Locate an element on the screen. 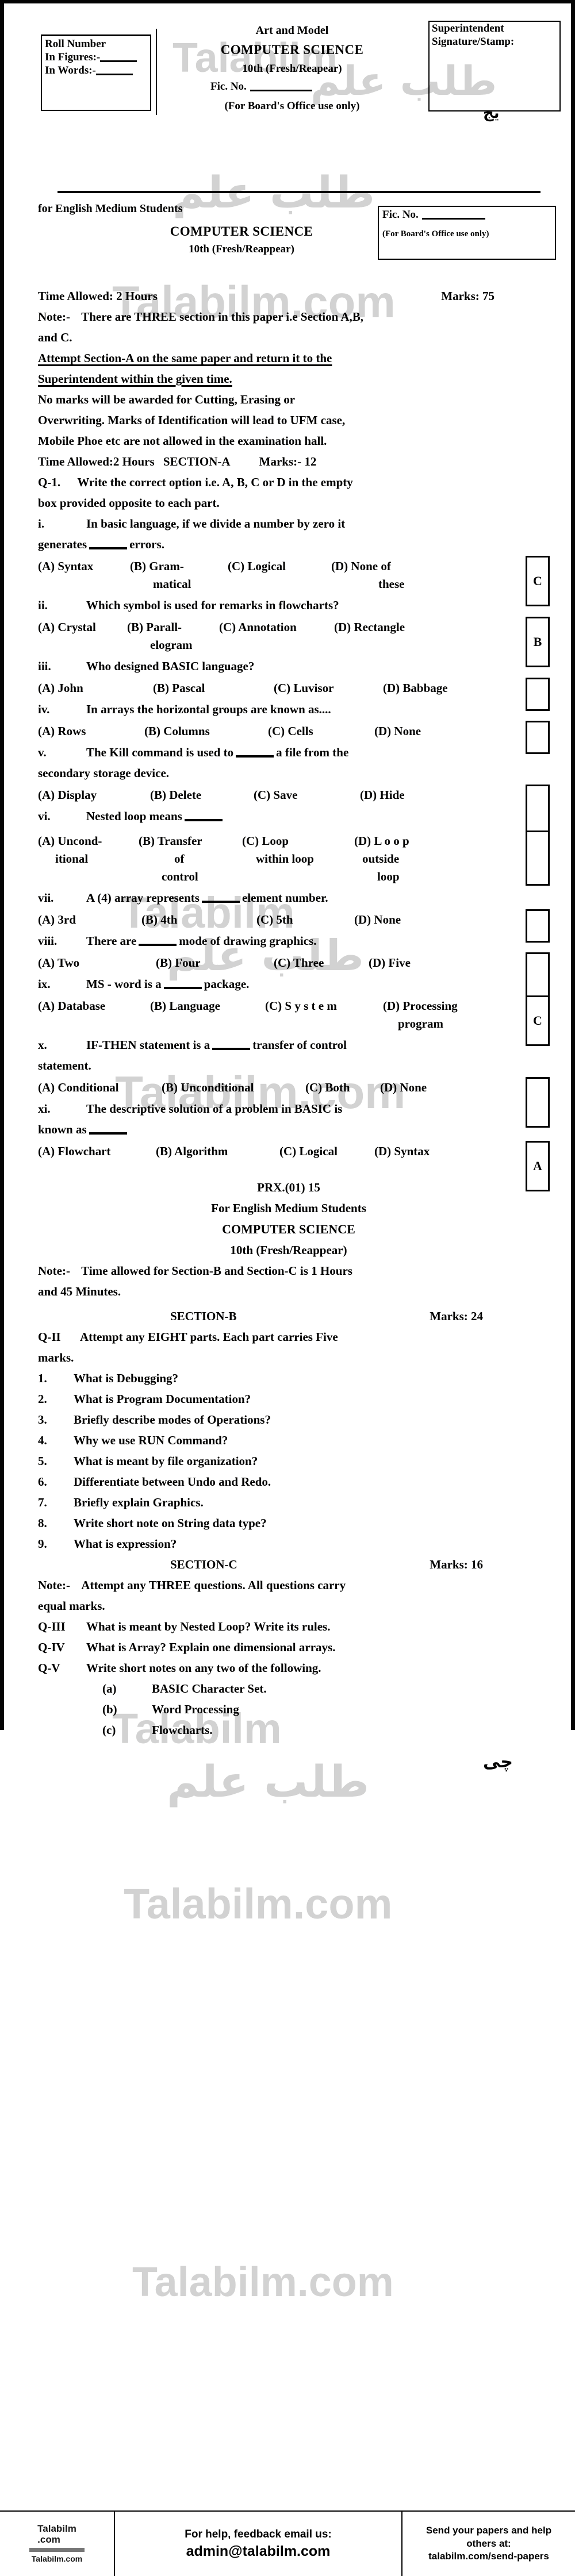  scan-edge-left is located at coordinates (2, 865).